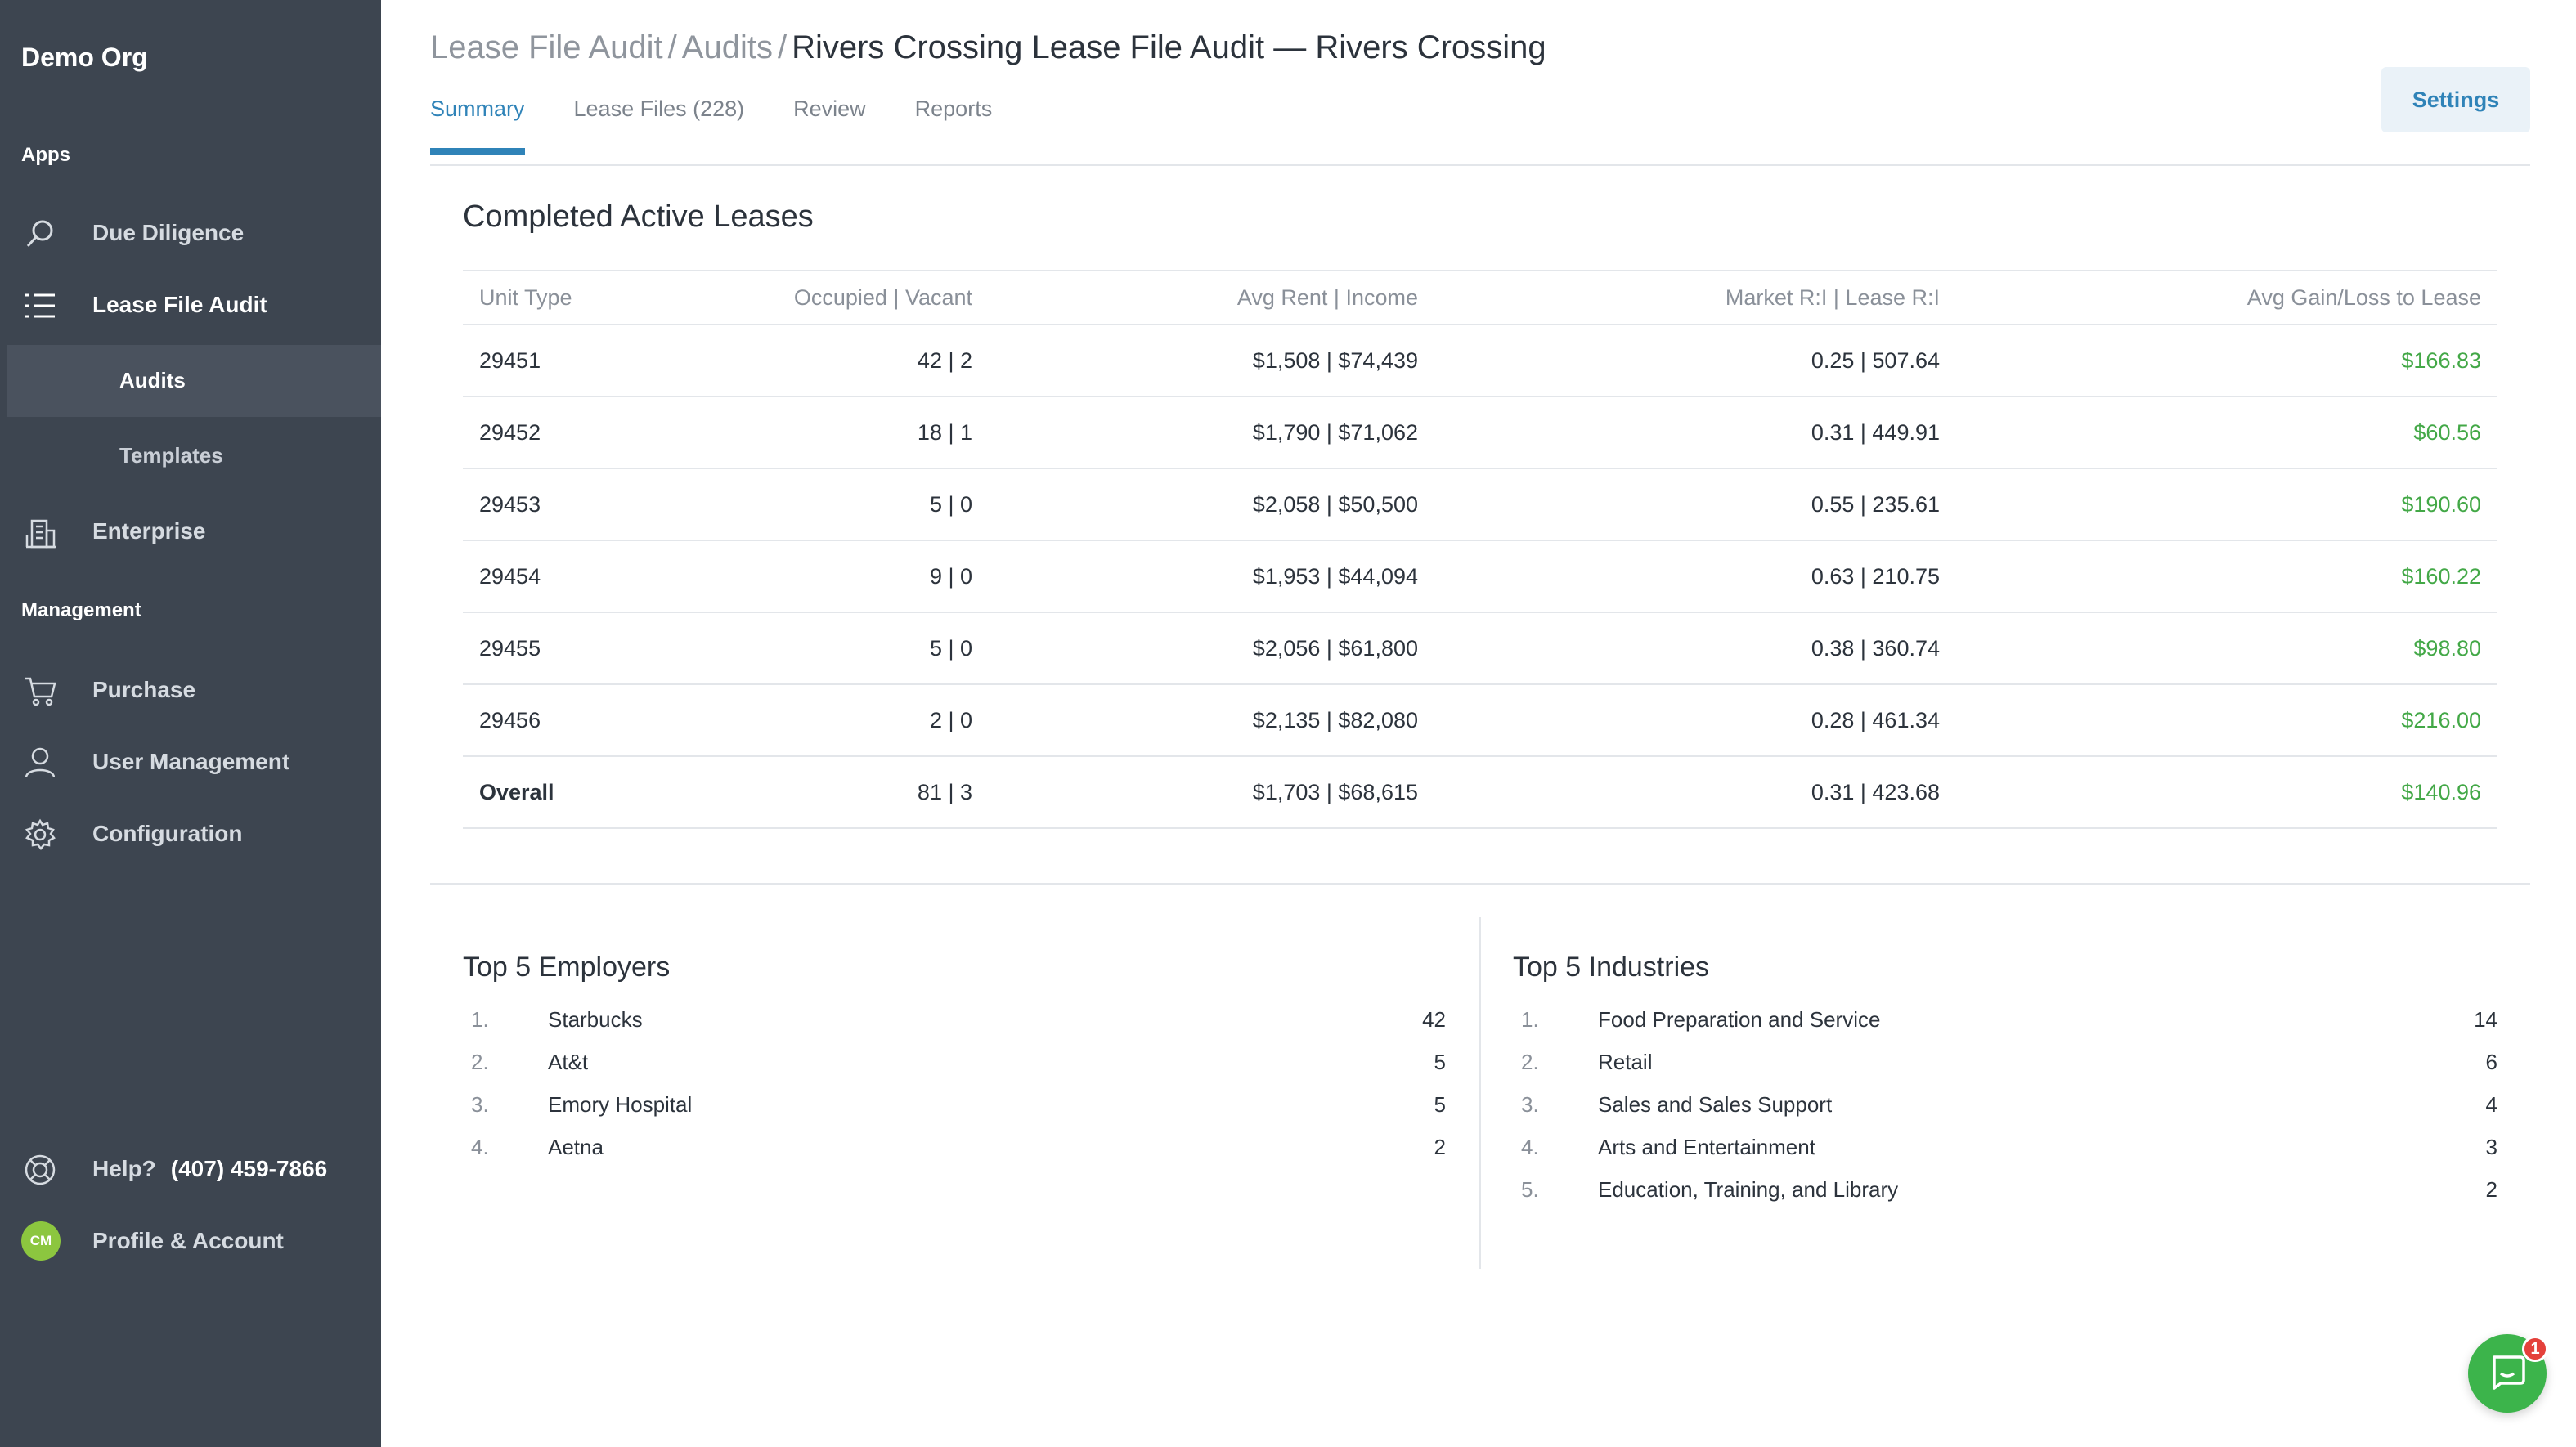 This screenshot has height=1447, width=2576. Describe the element at coordinates (1611, 967) in the screenshot. I see `top-industries-title: Top 5 Industries` at that location.